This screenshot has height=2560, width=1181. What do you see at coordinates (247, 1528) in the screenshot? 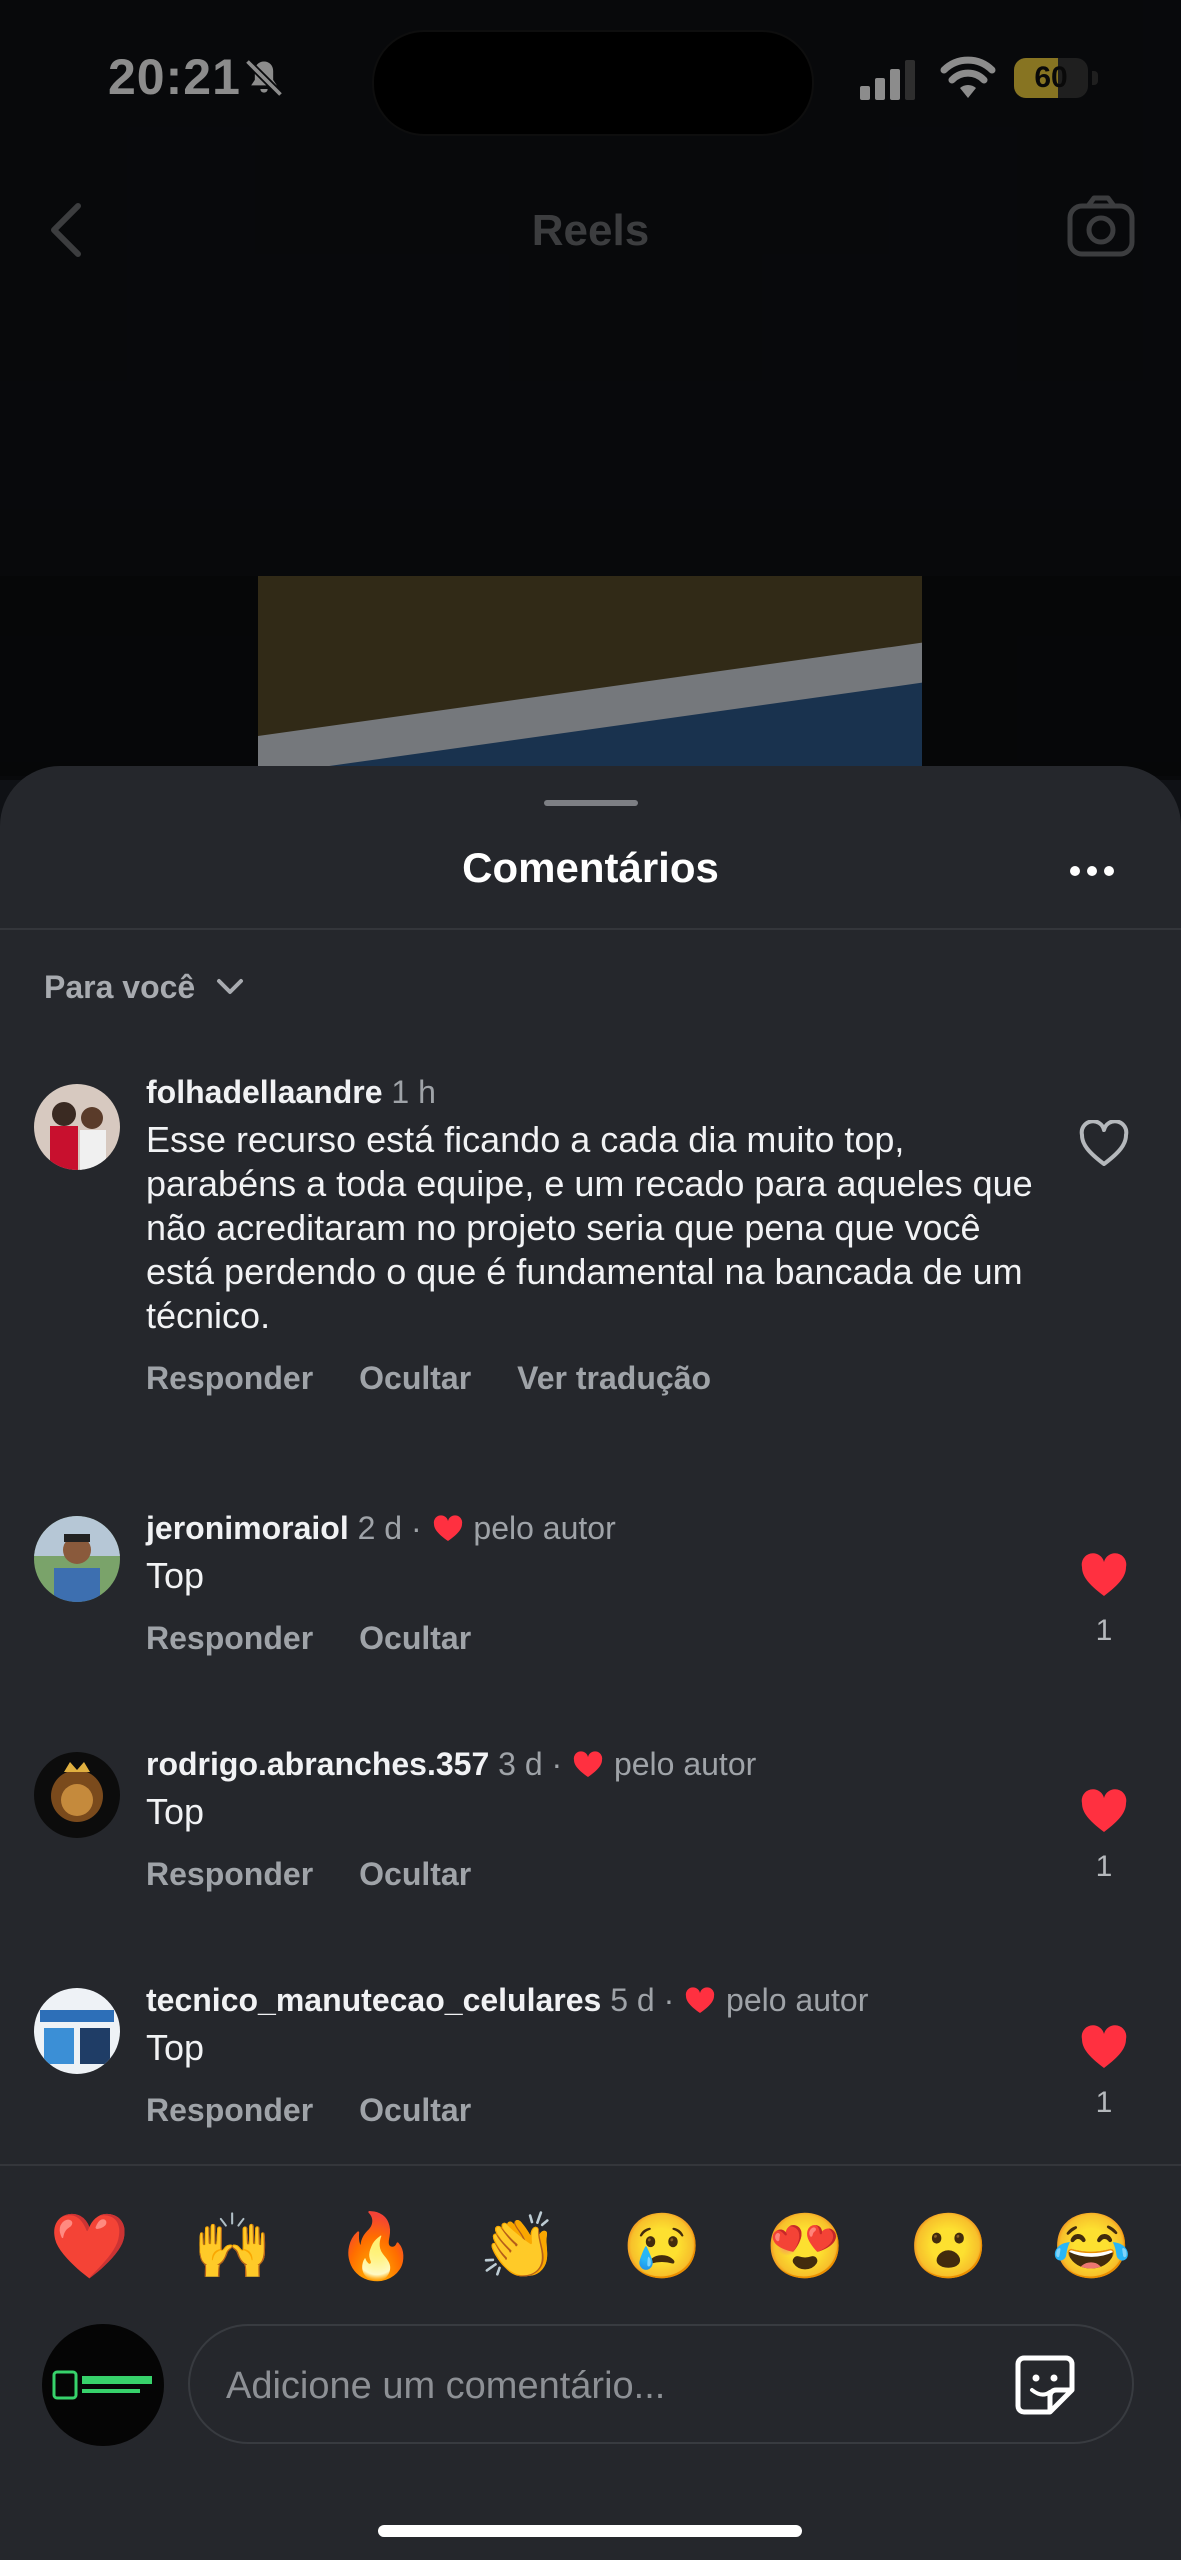
I see `comment-username: jeronimoraiol` at bounding box center [247, 1528].